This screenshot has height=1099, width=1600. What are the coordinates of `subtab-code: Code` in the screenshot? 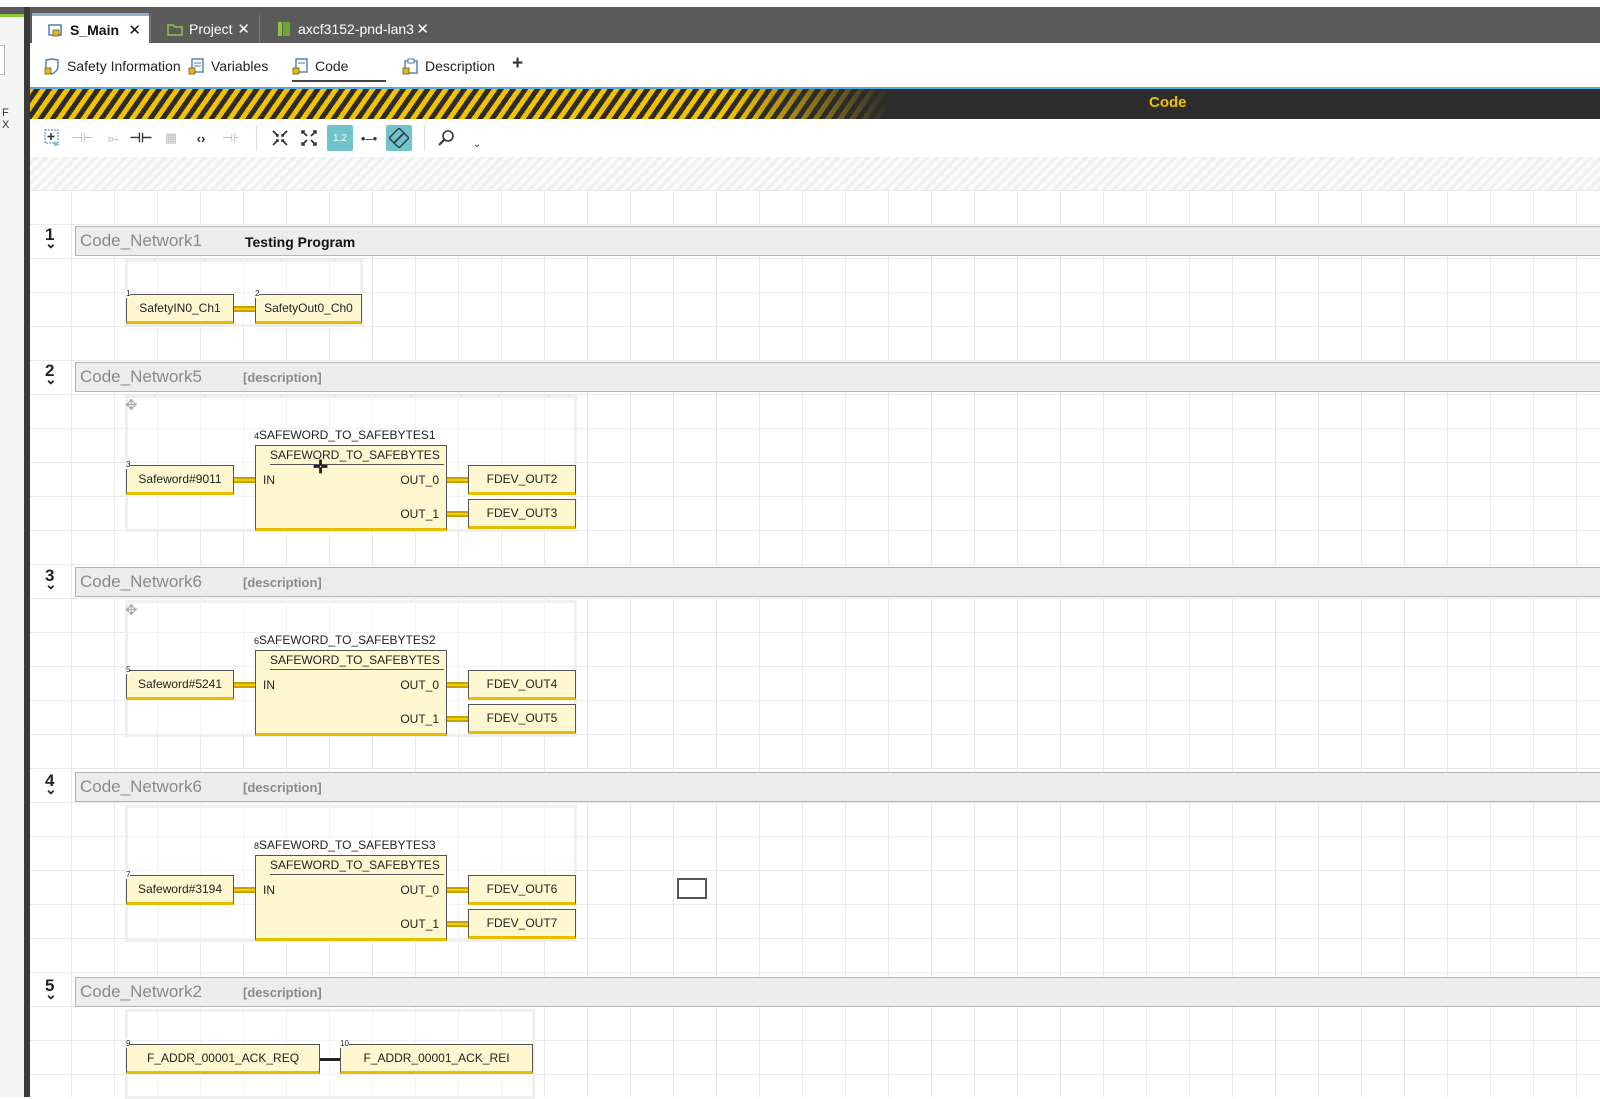 It's located at (340, 68).